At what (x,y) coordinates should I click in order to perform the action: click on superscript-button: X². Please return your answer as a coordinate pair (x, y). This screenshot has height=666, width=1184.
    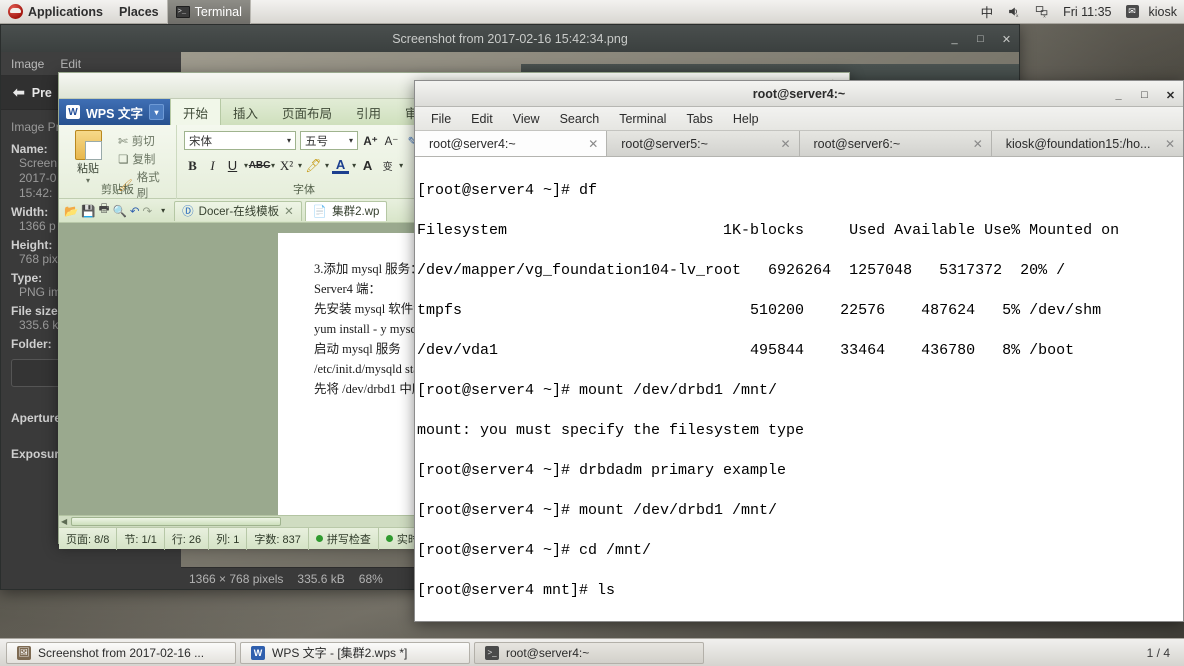
    Looking at the image, I should click on (286, 165).